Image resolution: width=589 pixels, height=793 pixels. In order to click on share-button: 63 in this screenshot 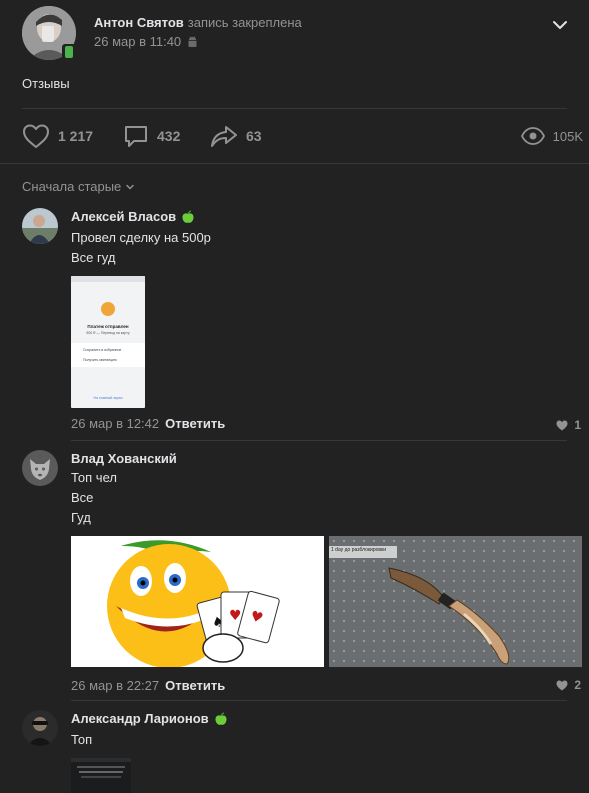, I will do `click(236, 136)`.